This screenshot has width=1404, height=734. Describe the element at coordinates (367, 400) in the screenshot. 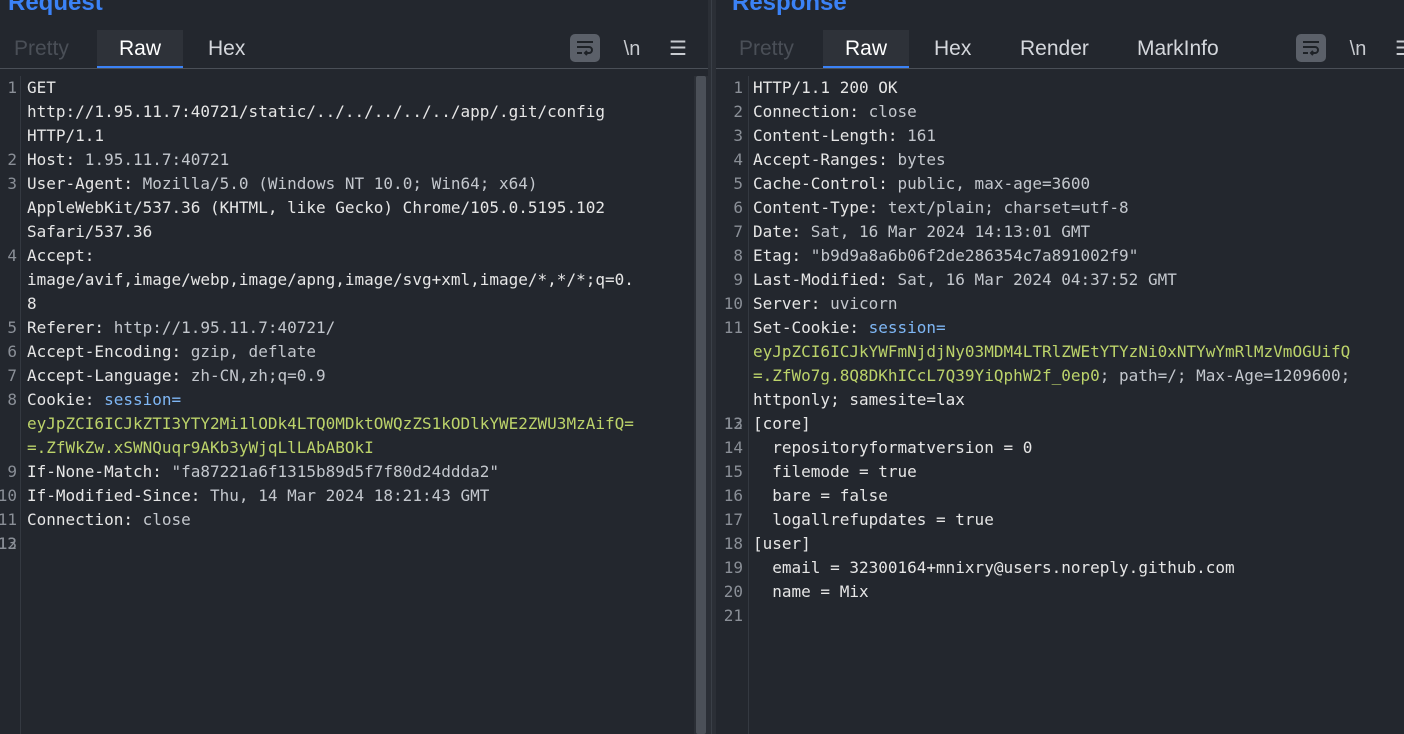

I see `code-line: Cookie: session=` at that location.